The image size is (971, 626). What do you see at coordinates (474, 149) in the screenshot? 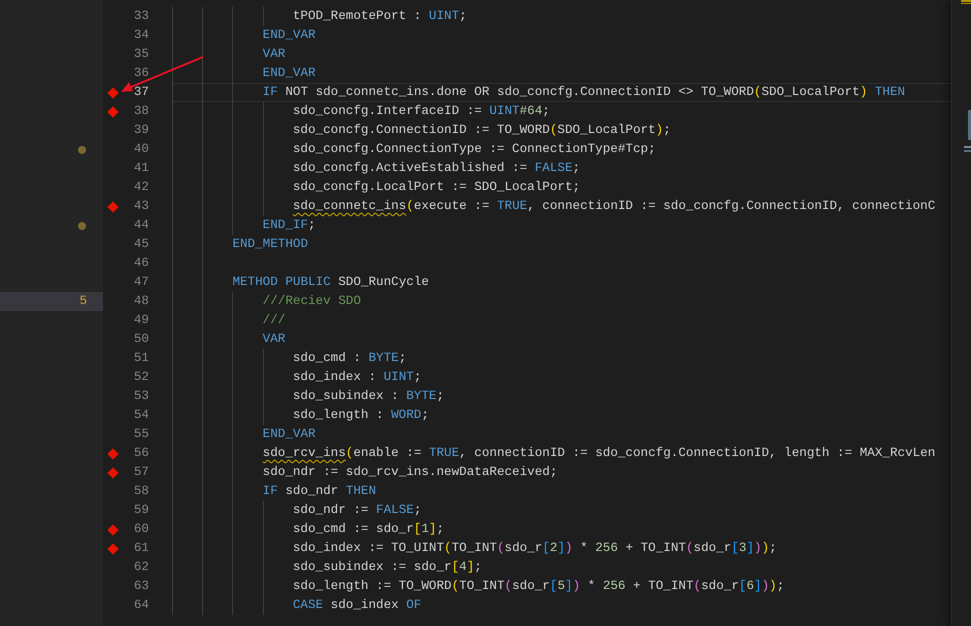
I see `code-line: sdo_concfg.ConnectionType := ConnectionType#Tcp;` at bounding box center [474, 149].